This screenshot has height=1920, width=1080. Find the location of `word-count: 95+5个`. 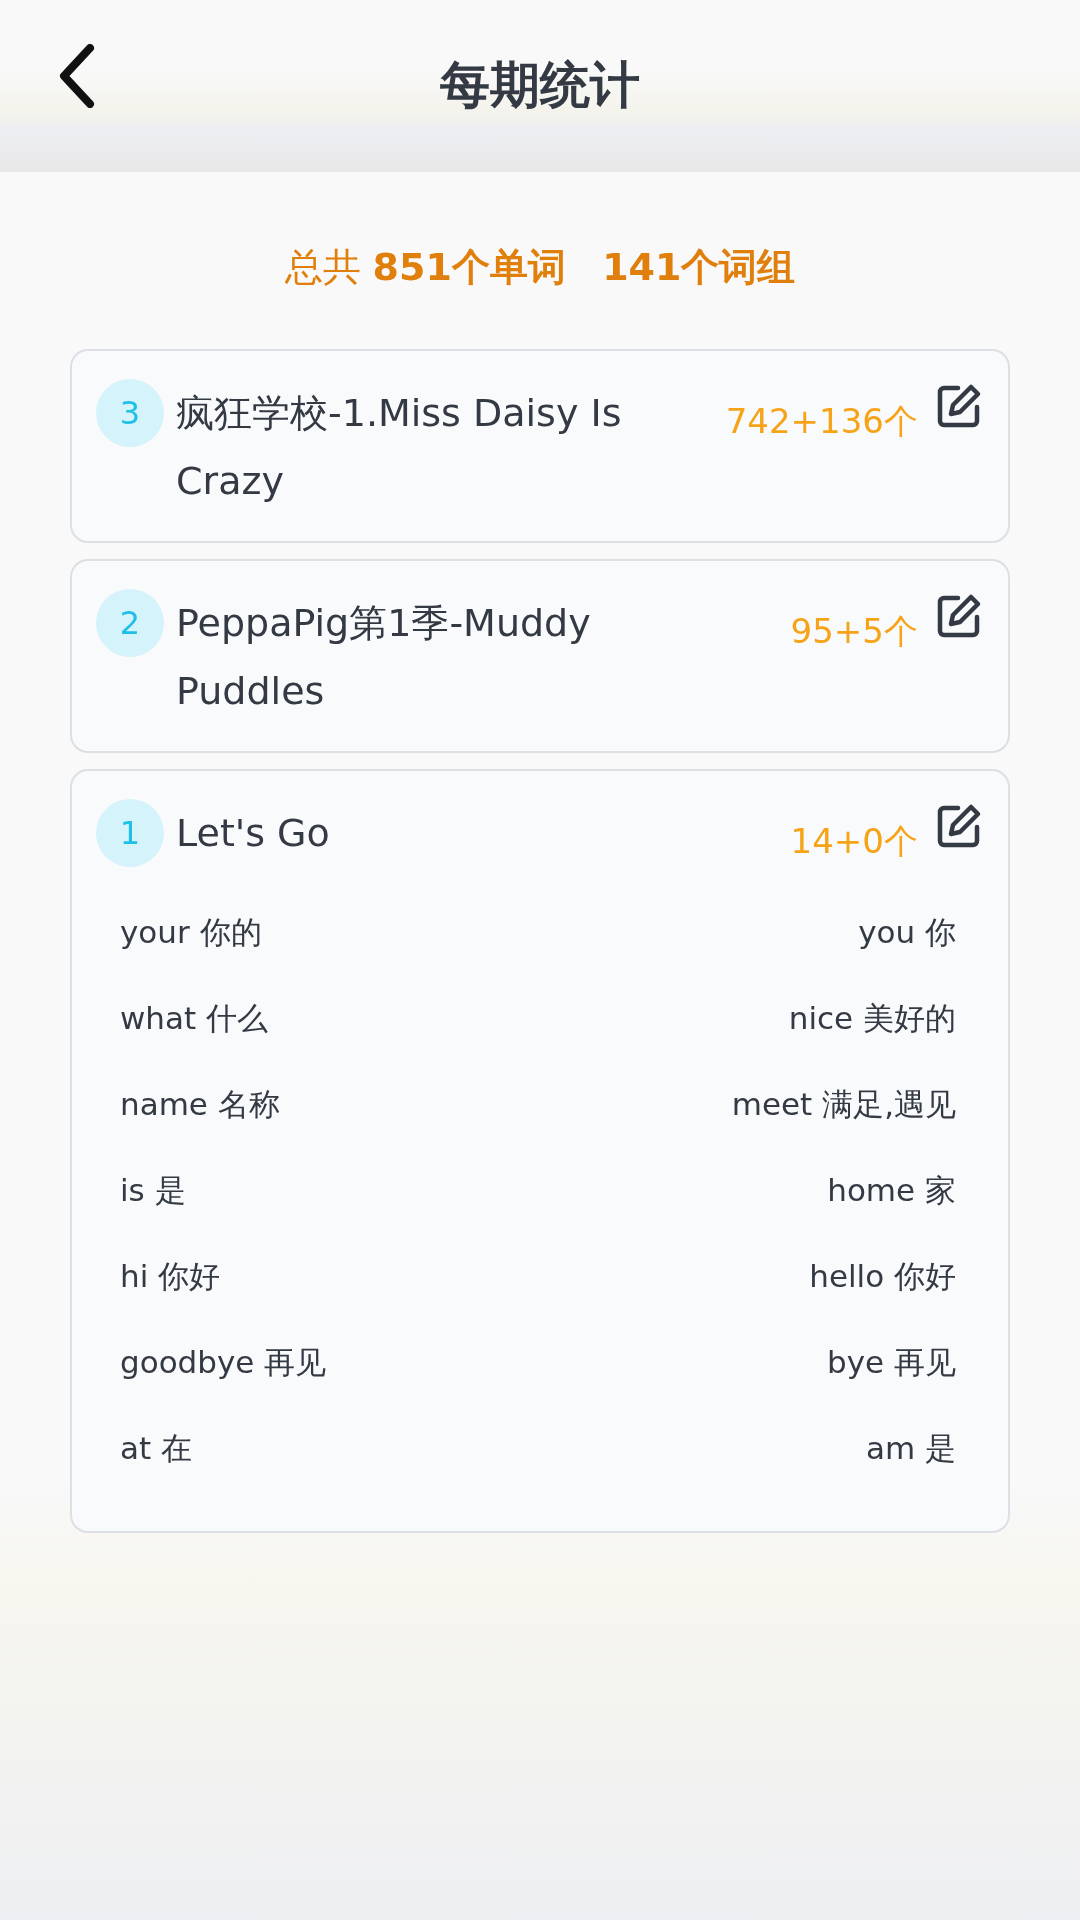

word-count: 95+5个 is located at coordinates (854, 631).